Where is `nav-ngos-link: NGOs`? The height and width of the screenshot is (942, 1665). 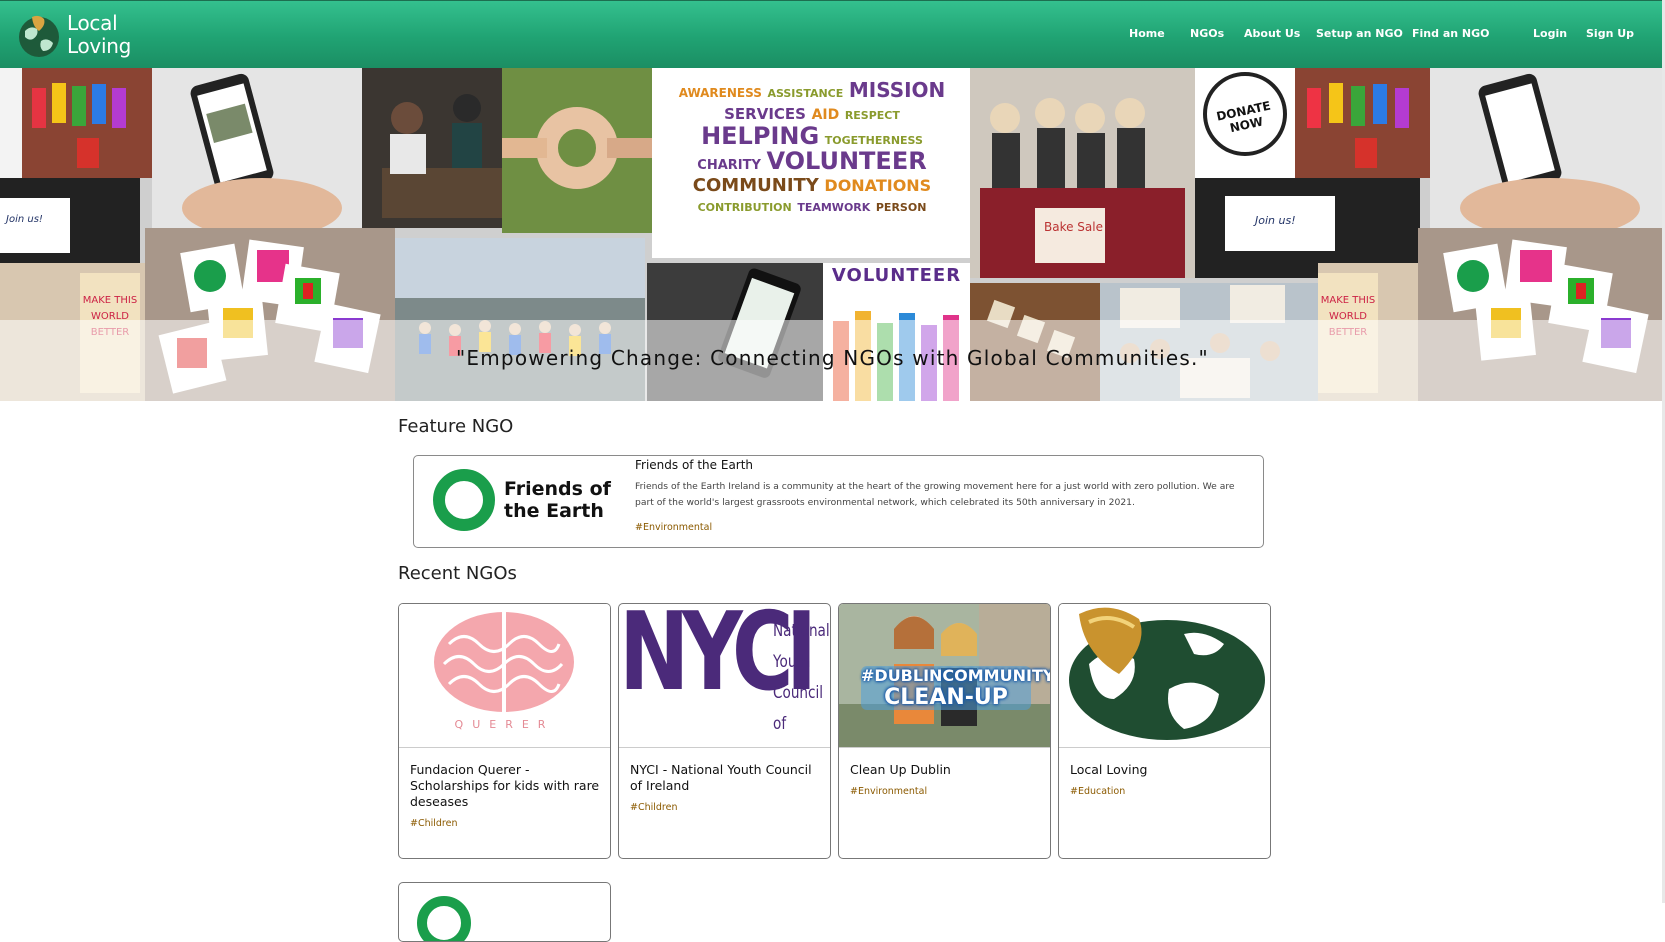 nav-ngos-link: NGOs is located at coordinates (1207, 33).